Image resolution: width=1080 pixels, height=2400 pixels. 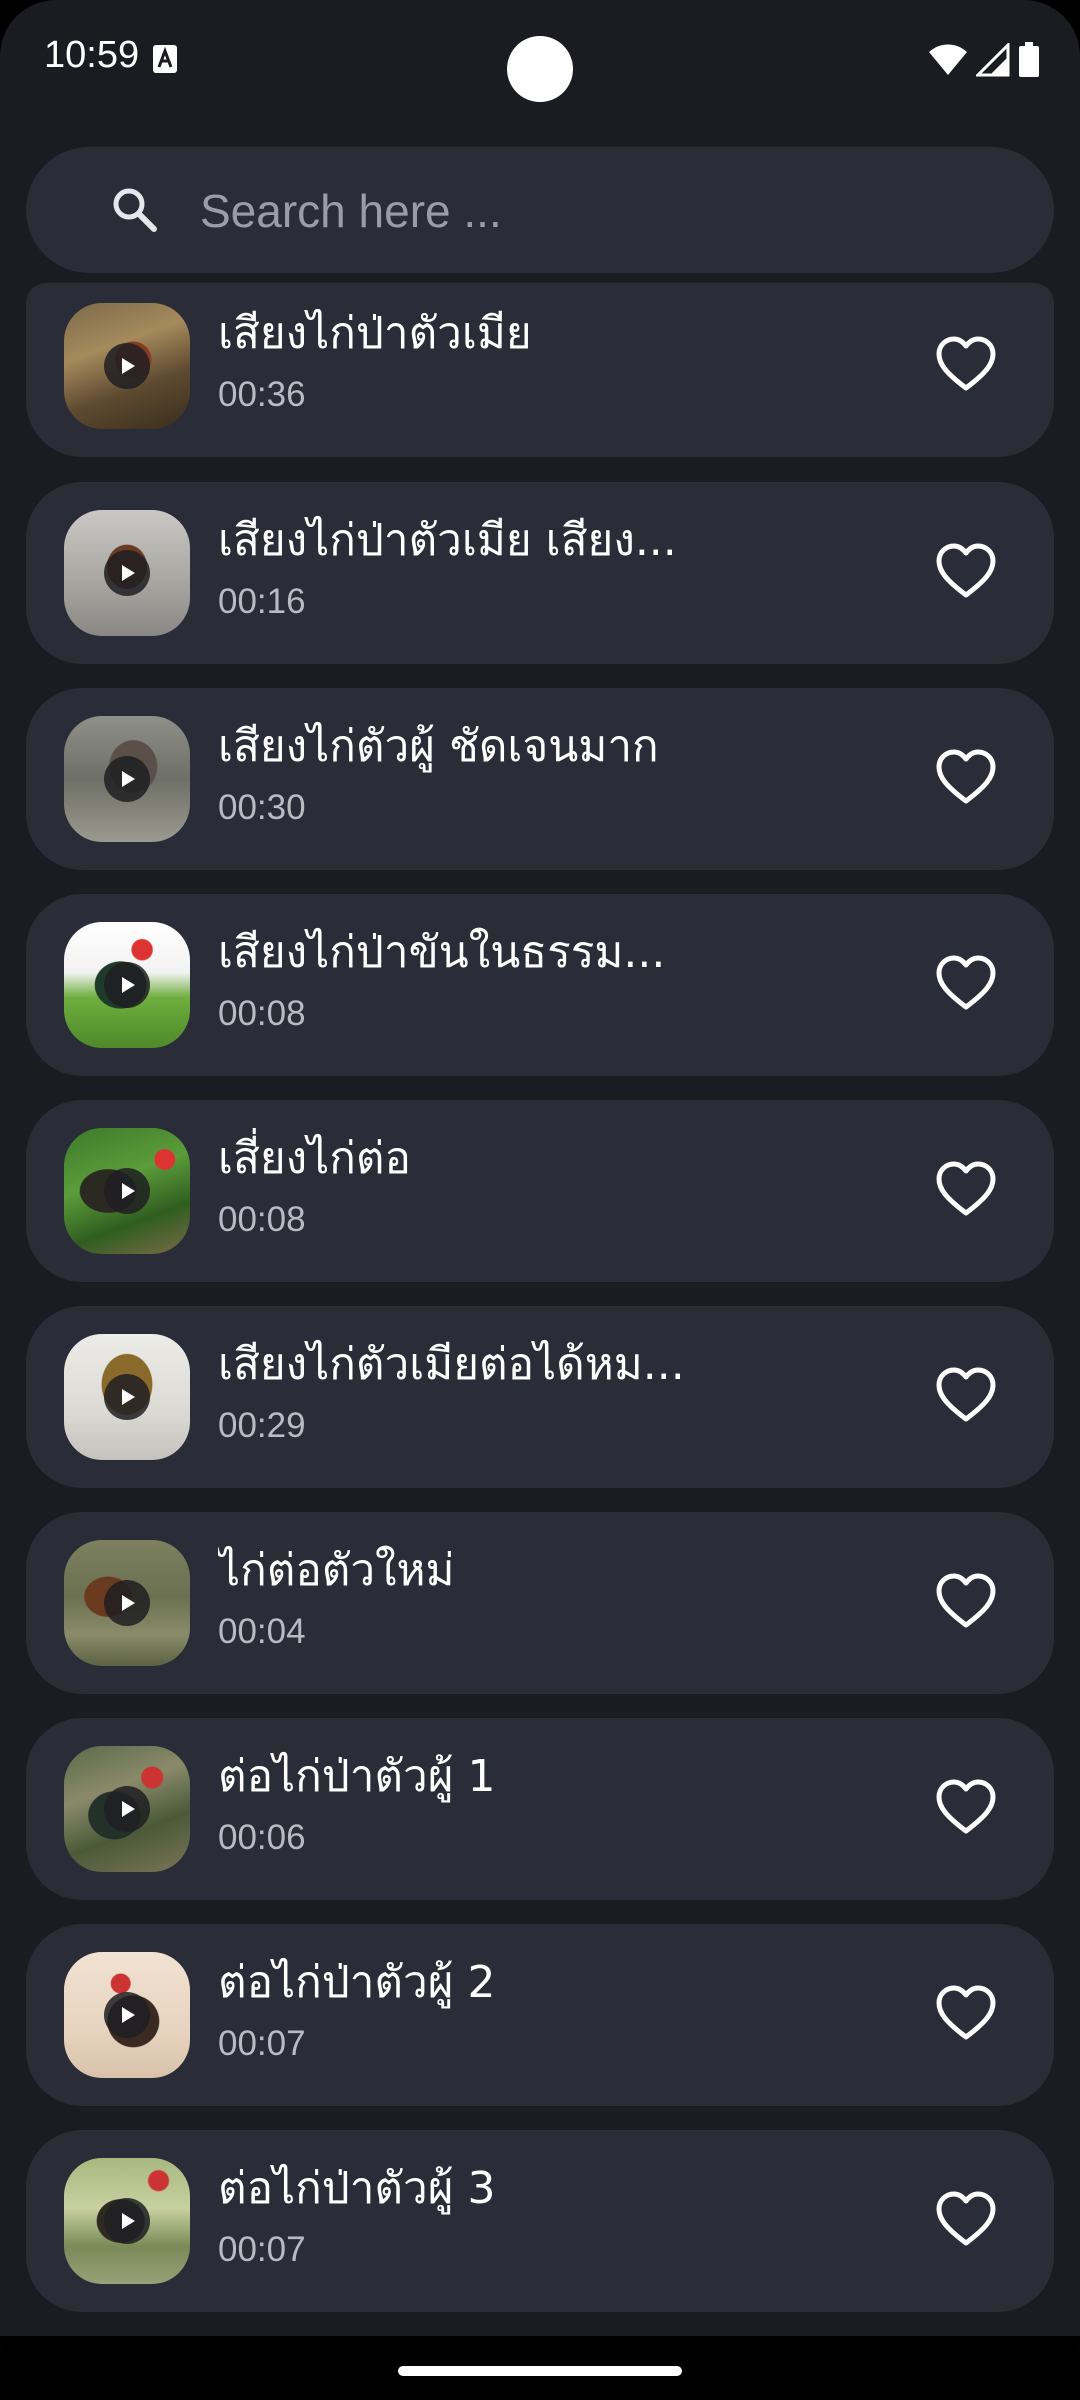 What do you see at coordinates (336, 1570) in the screenshot?
I see `sound-title: ไก่ต่อตัวใหม่` at bounding box center [336, 1570].